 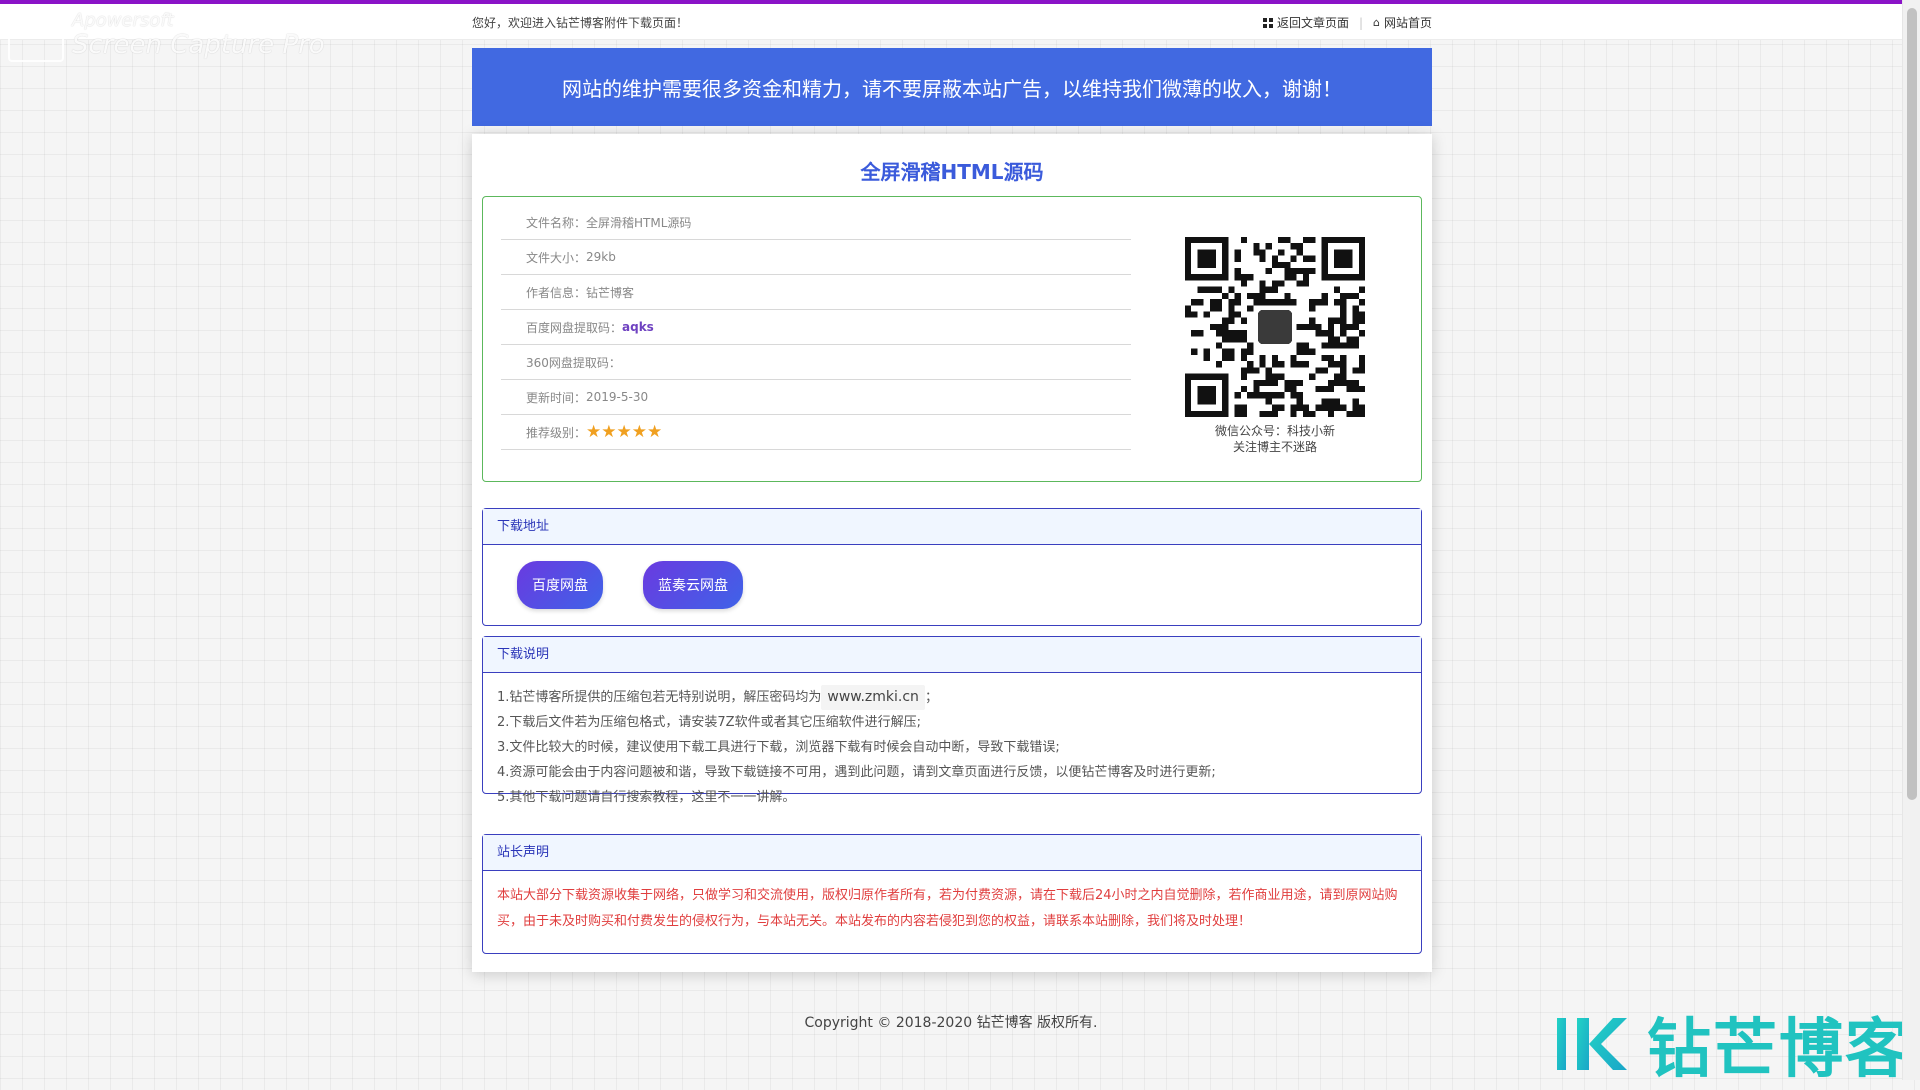 I want to click on download-buttons: 百度网盘 蓝奏云网盘, so click(x=630, y=585).